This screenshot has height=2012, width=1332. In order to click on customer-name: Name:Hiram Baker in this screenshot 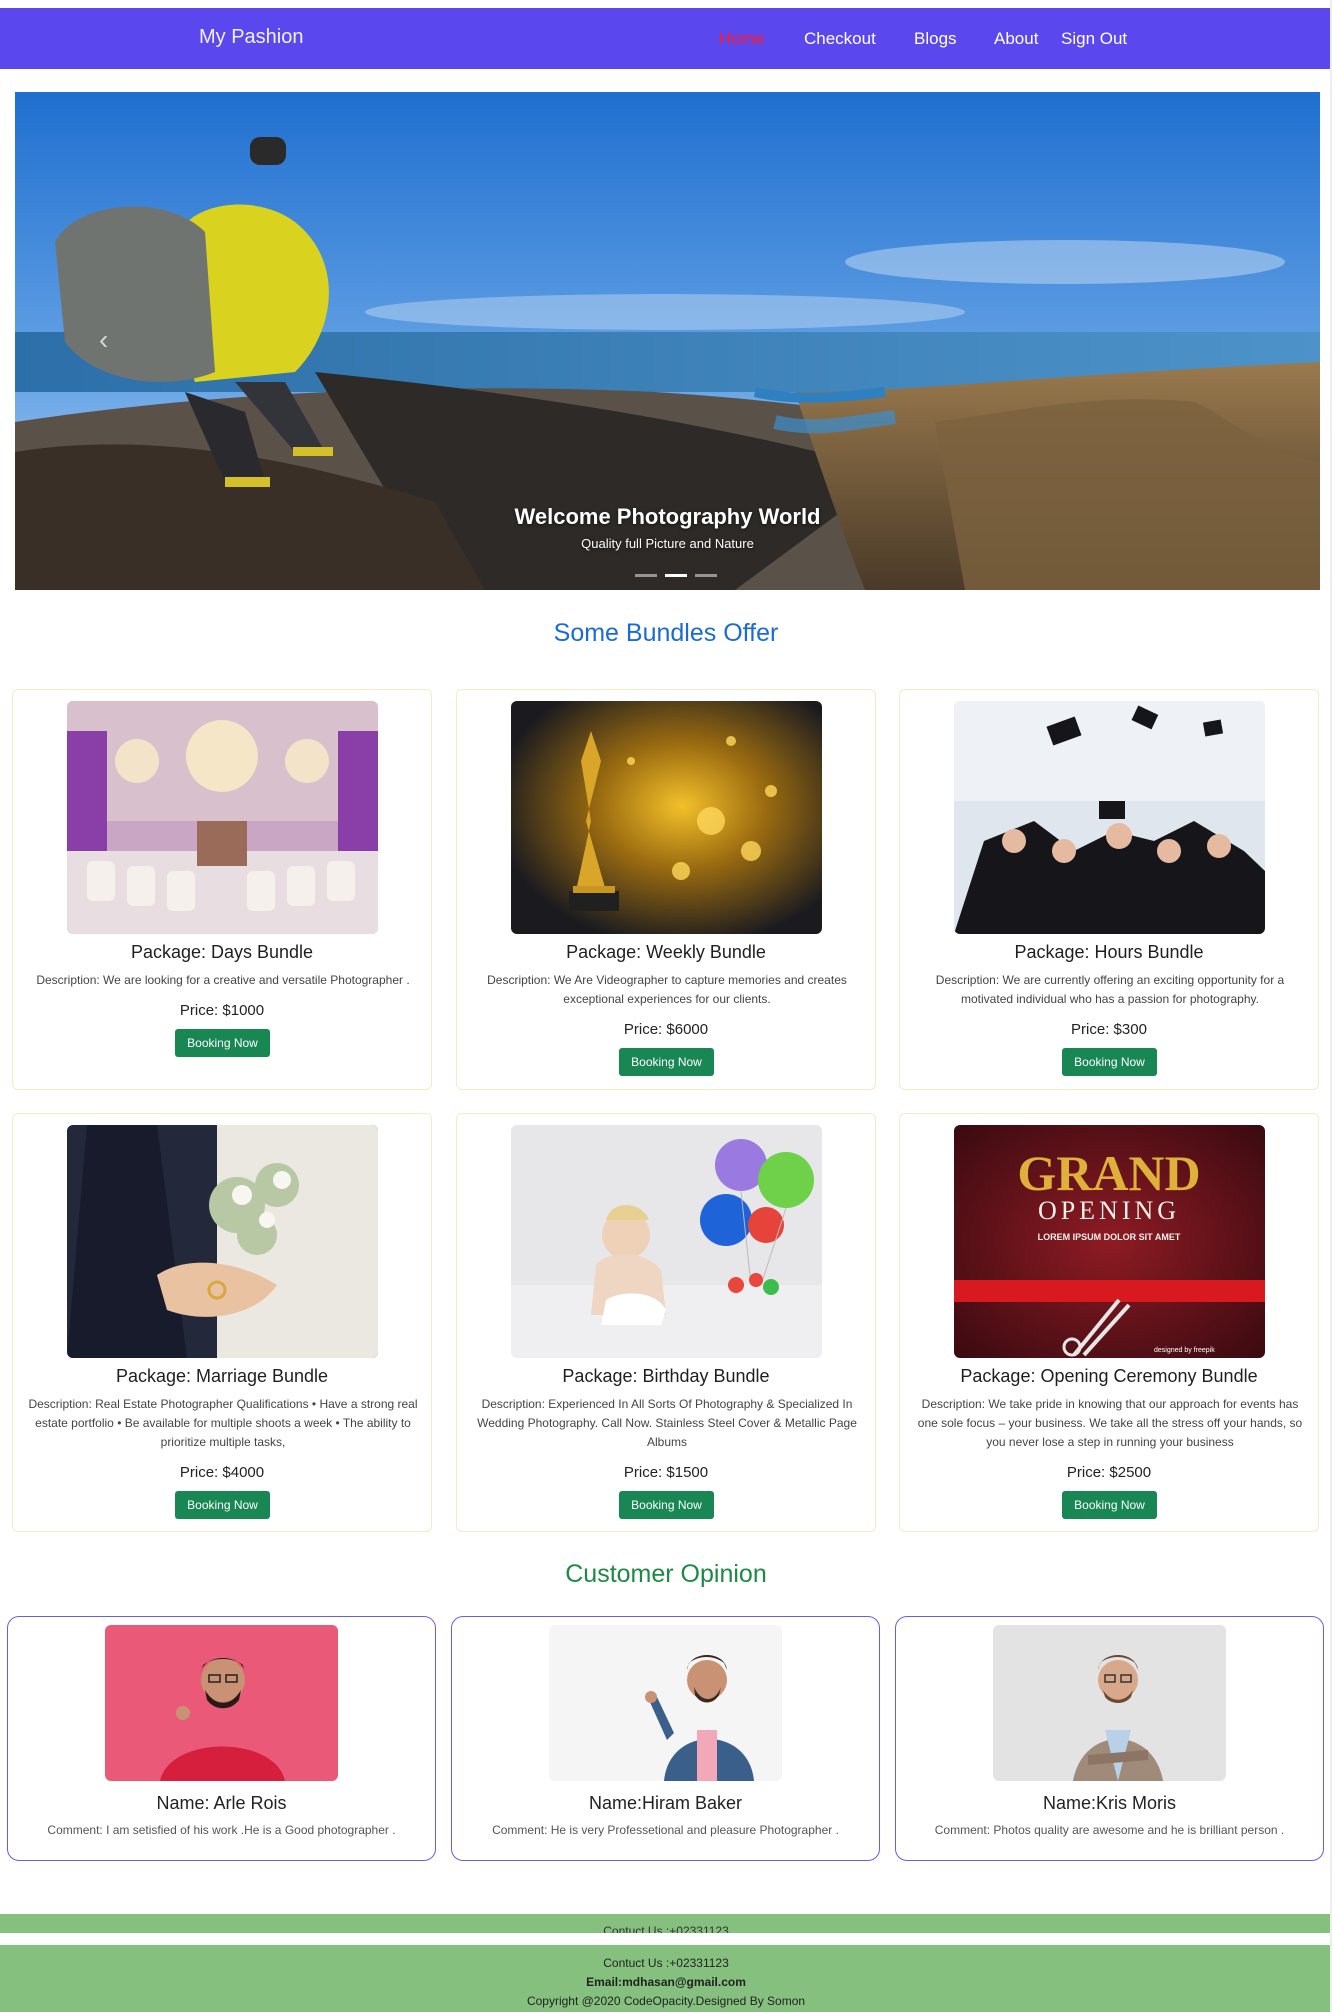, I will do `click(665, 1803)`.